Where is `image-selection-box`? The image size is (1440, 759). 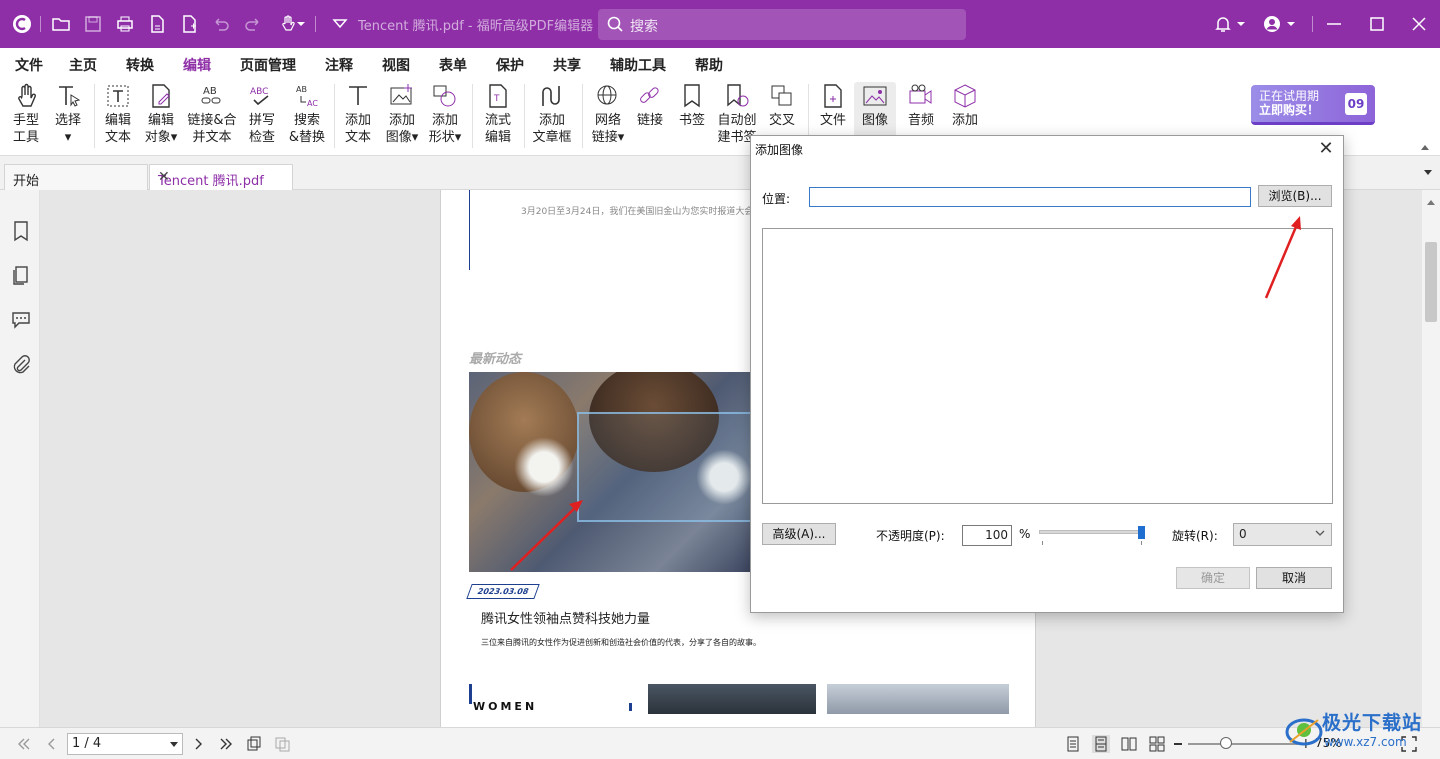 image-selection-box is located at coordinates (664, 467).